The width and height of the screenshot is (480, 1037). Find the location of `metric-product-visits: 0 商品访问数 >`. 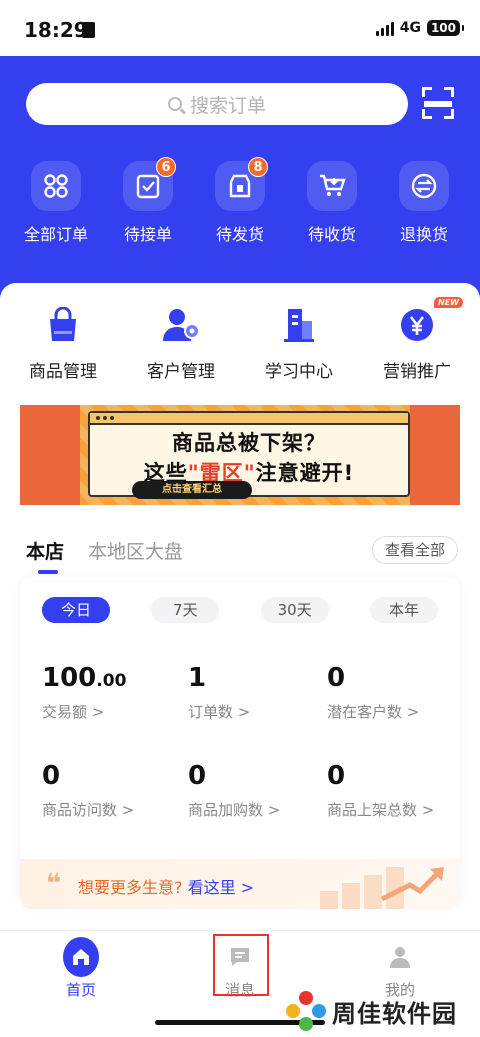

metric-product-visits: 0 商品访问数 > is located at coordinates (112, 790).